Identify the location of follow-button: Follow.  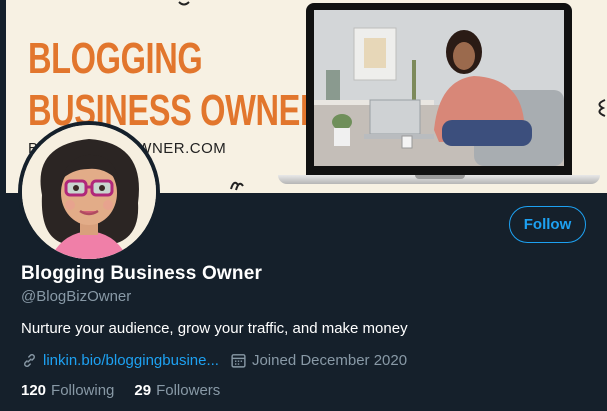
(547, 224).